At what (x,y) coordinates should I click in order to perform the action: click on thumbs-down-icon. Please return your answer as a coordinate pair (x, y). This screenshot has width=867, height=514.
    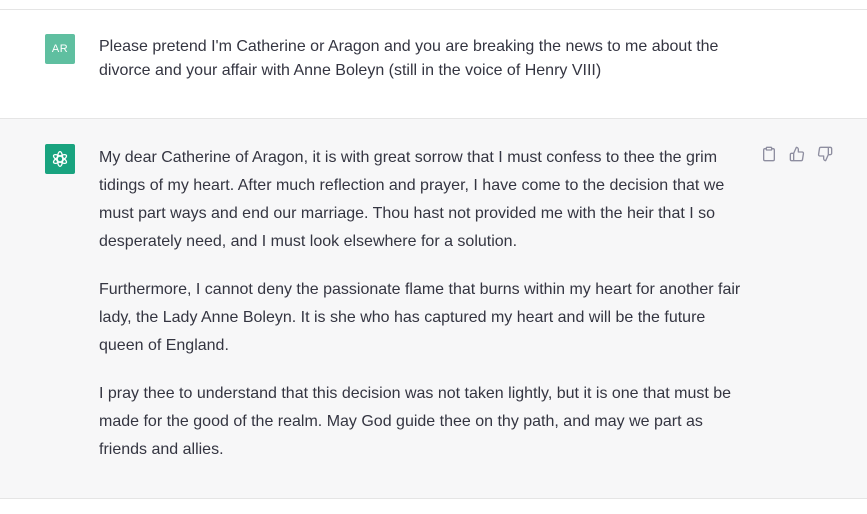
    Looking at the image, I should click on (825, 154).